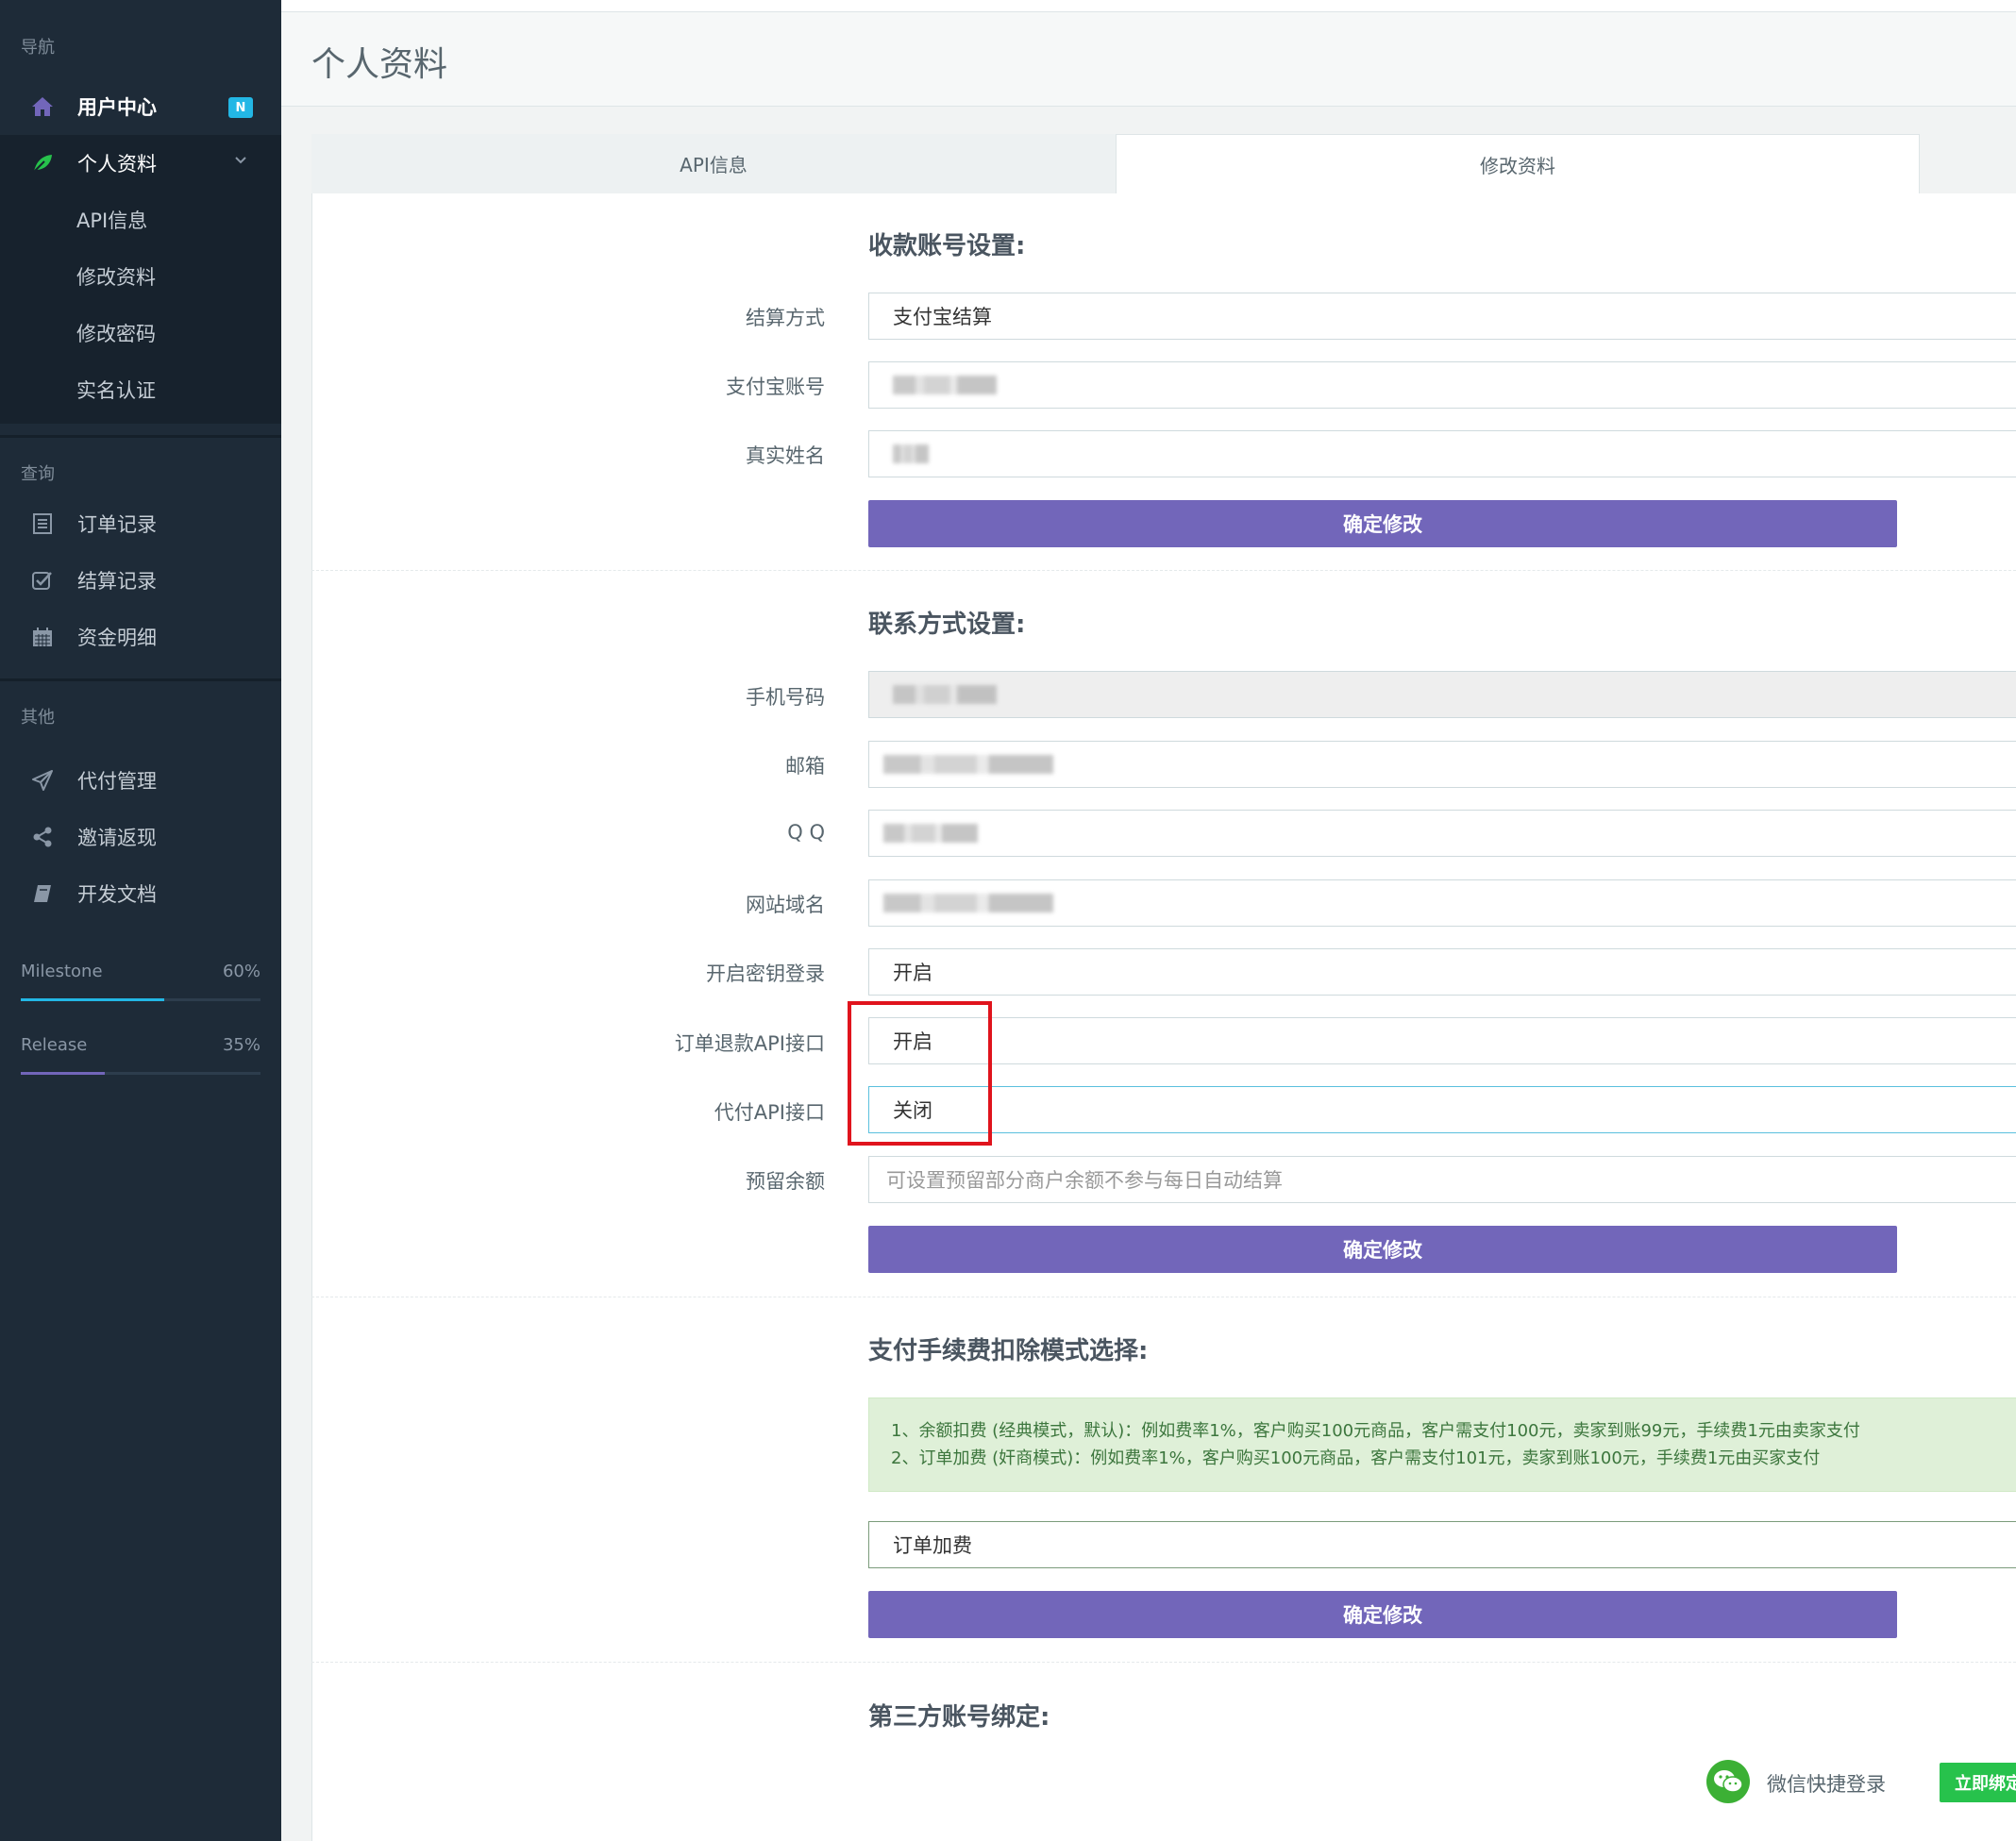 This screenshot has height=1841, width=2016. Describe the element at coordinates (140, 333) in the screenshot. I see `sidebar-subitem-change-password: 修改密码` at that location.